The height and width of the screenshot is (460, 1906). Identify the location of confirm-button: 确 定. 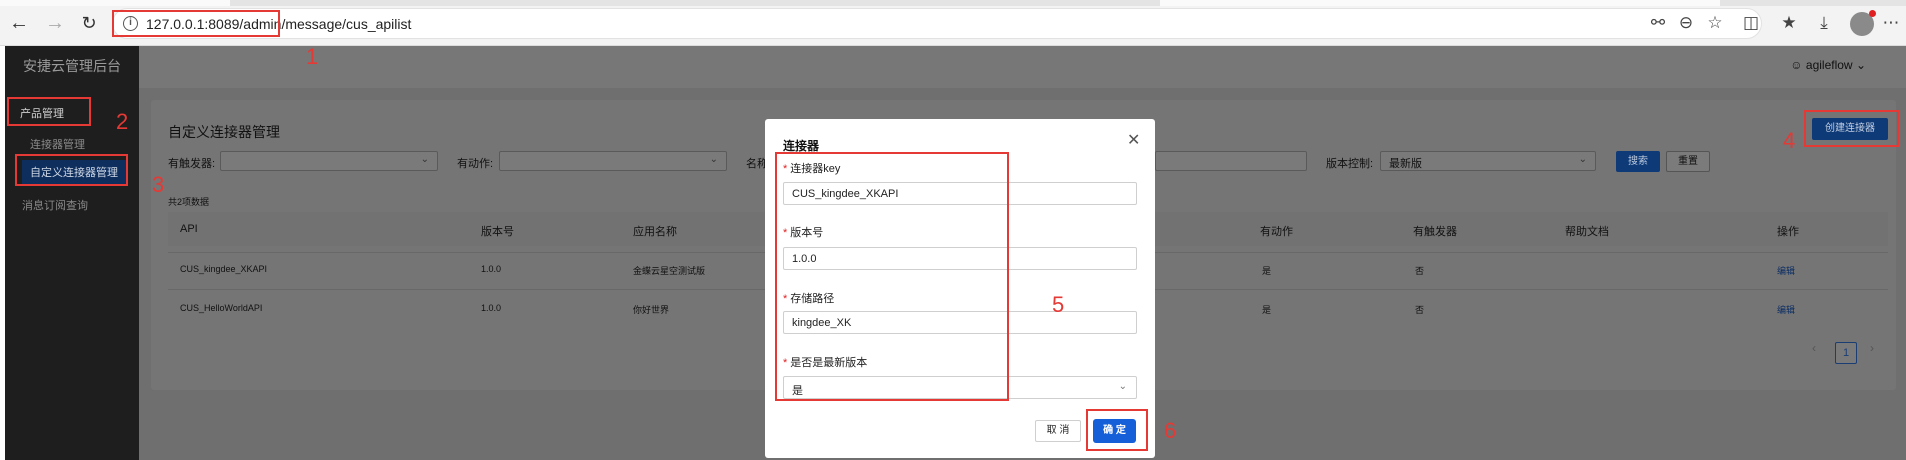
(1114, 431).